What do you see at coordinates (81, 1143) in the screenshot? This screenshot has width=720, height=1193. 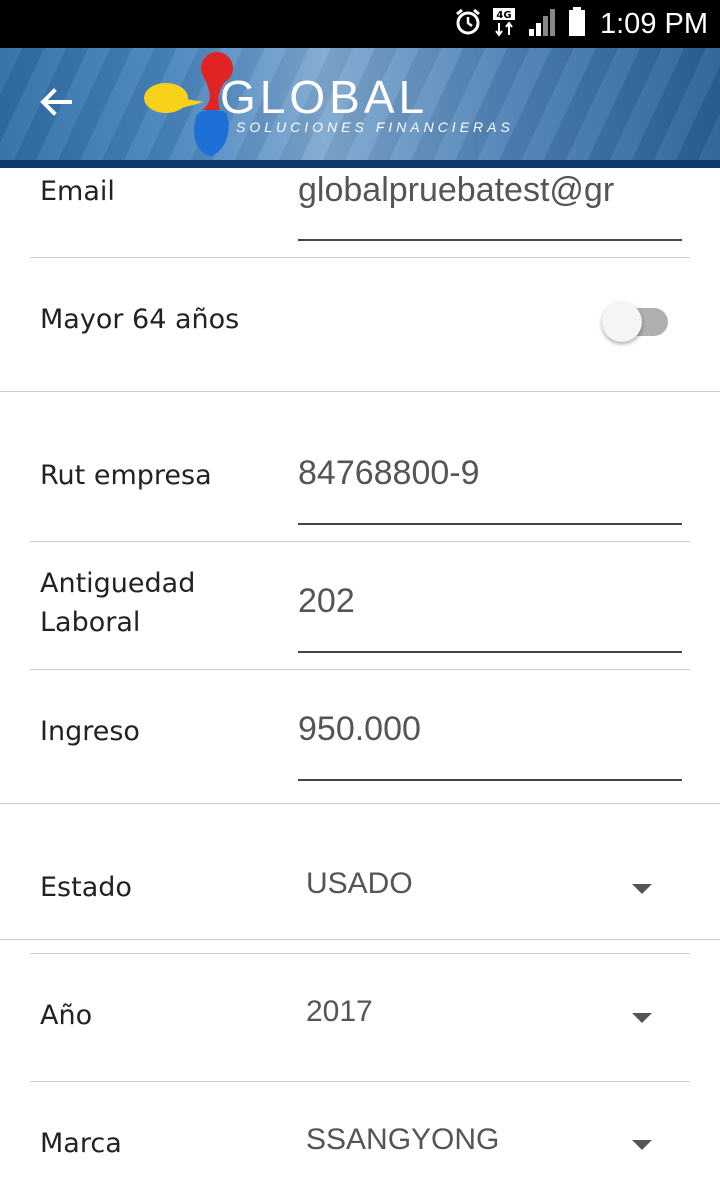 I see `marca-label: Marca` at bounding box center [81, 1143].